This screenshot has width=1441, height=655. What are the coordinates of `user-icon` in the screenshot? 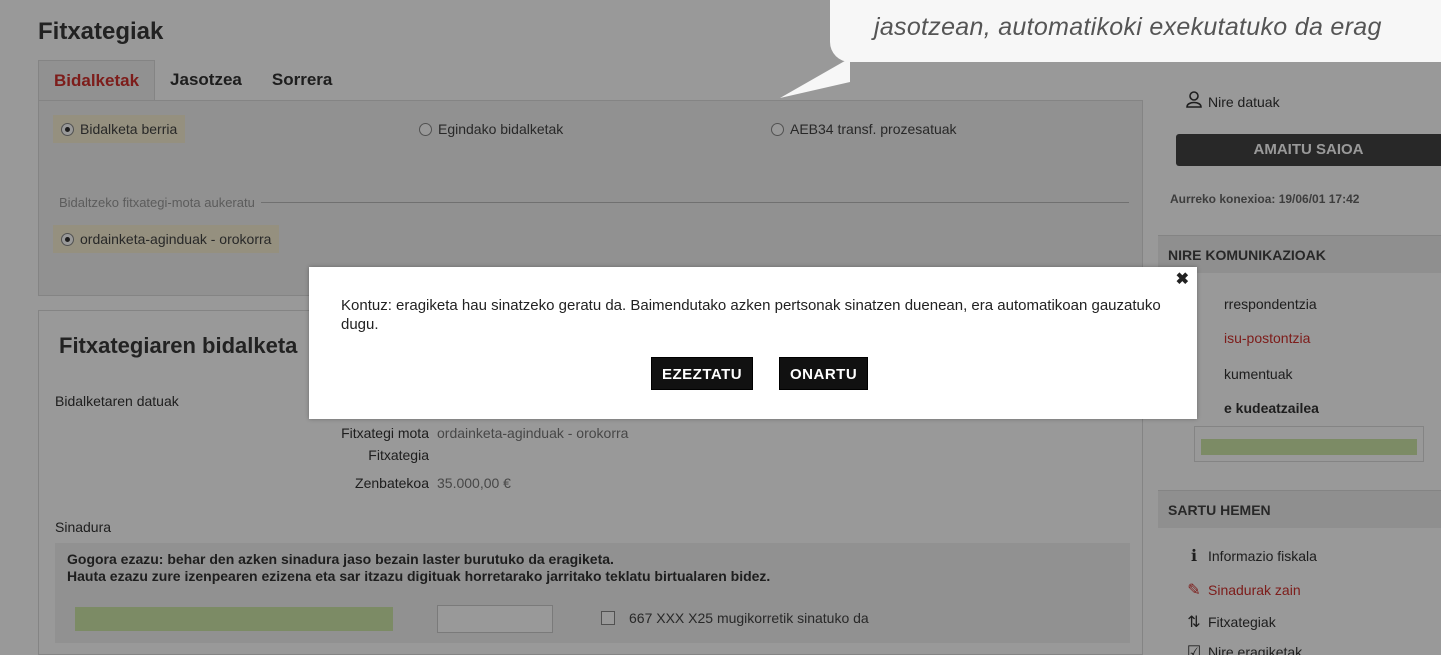 It's located at (1194, 101).